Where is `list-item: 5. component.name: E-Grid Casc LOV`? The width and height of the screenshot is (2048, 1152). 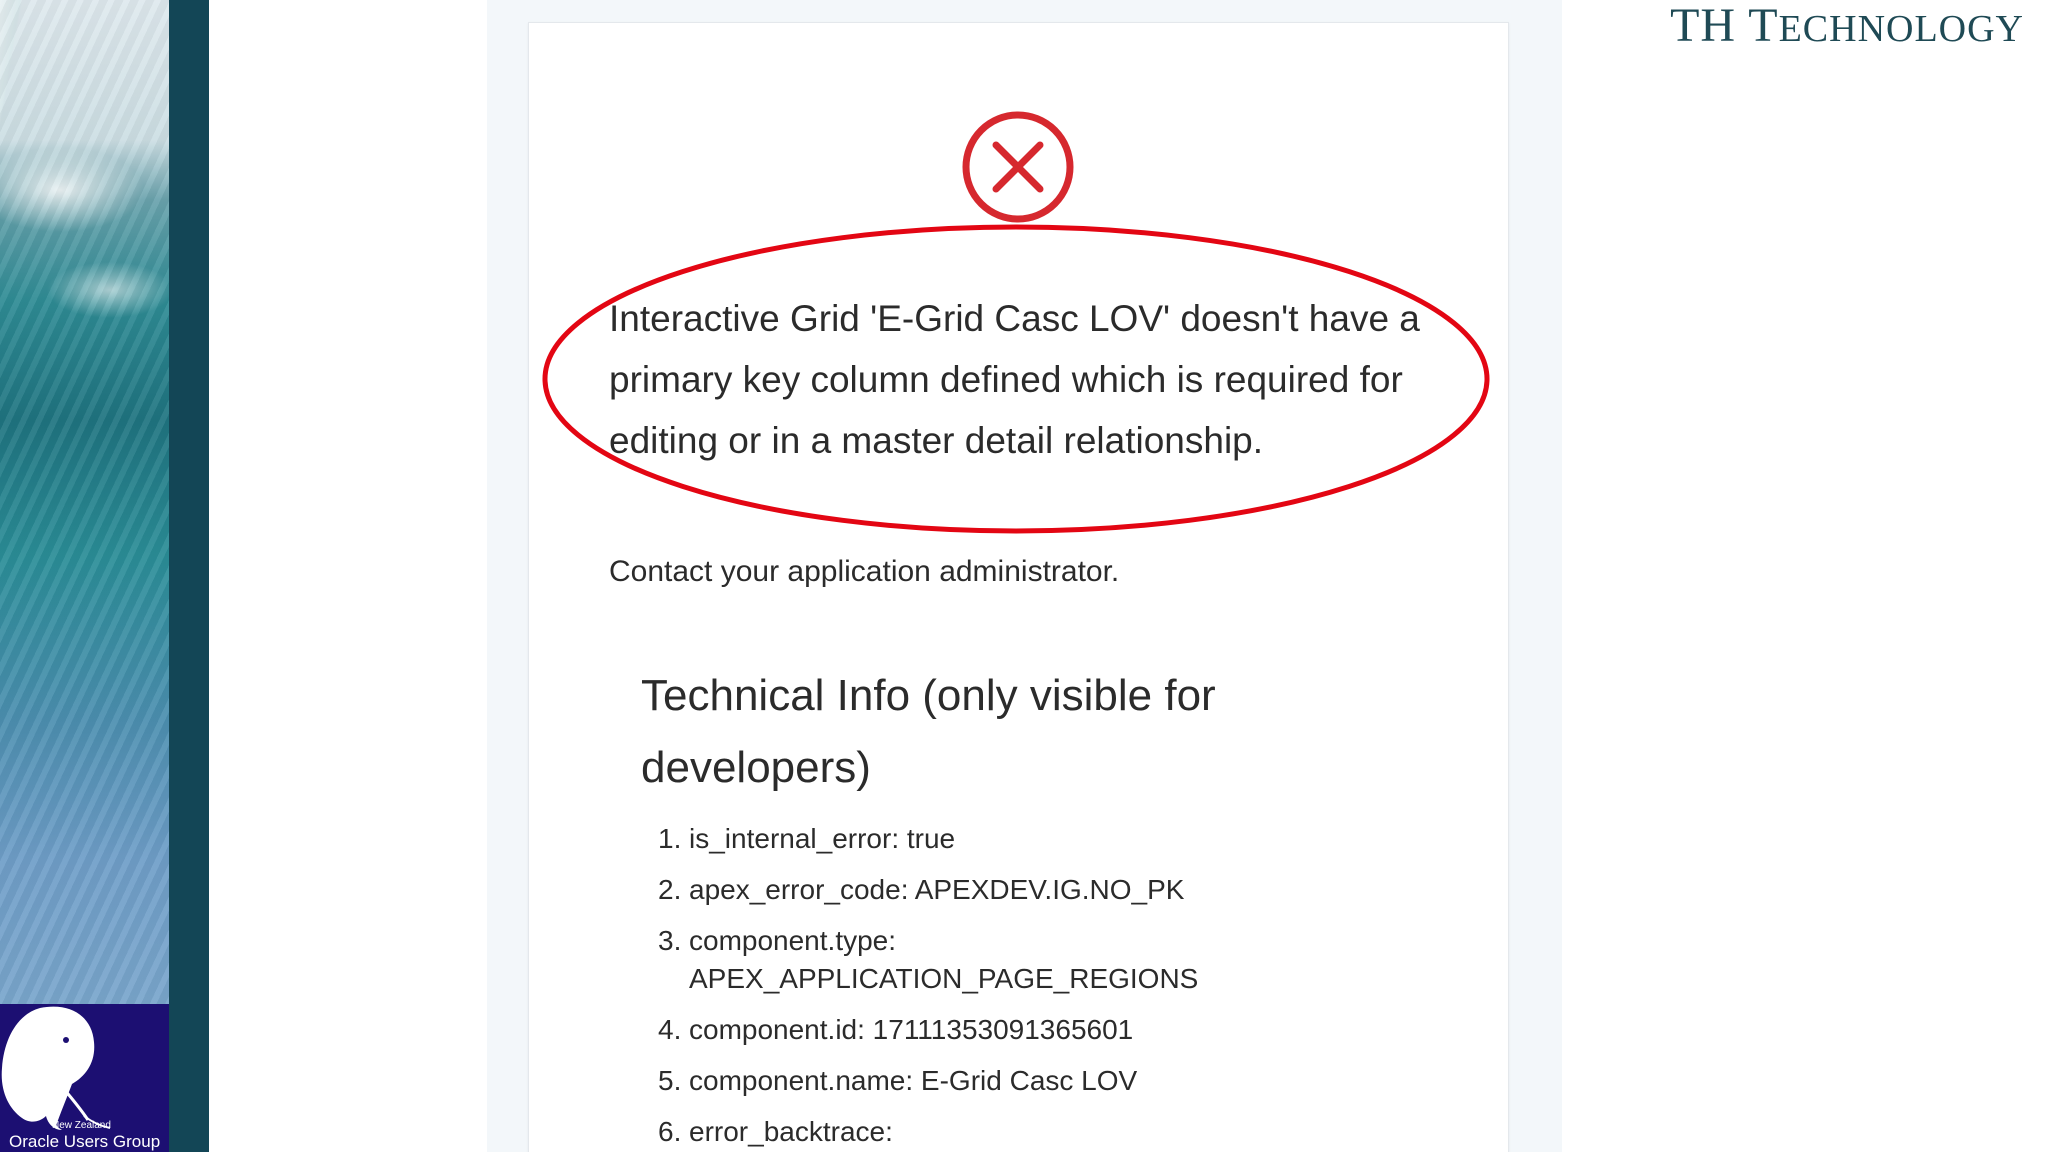
list-item: 5. component.name: E-Grid Casc LOV is located at coordinates (898, 1080).